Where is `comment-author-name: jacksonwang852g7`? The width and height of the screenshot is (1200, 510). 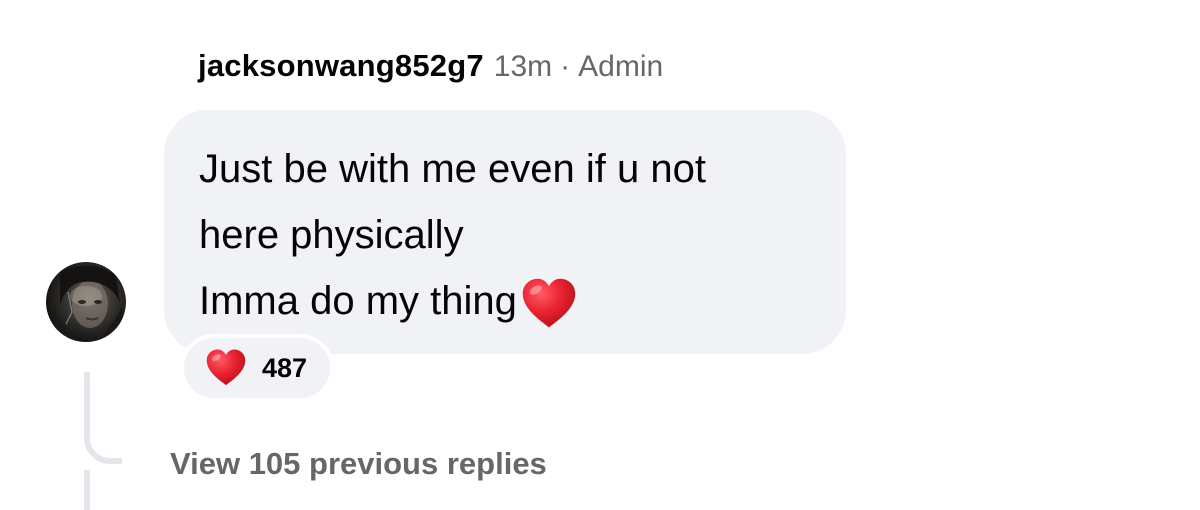
comment-author-name: jacksonwang852g7 is located at coordinates (341, 66).